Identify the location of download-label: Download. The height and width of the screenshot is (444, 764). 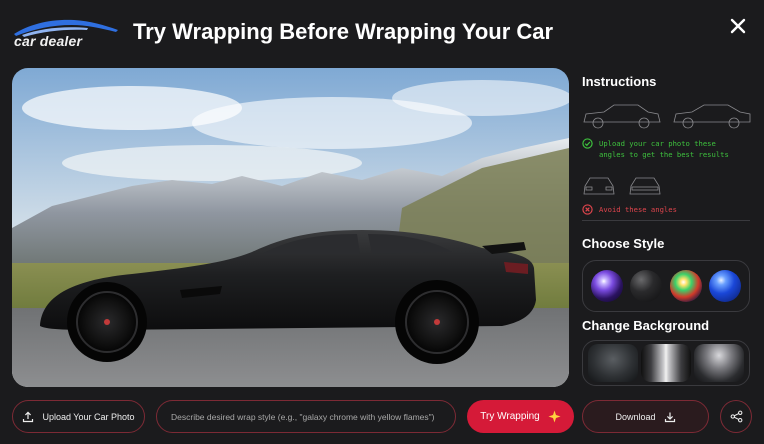
(635, 416).